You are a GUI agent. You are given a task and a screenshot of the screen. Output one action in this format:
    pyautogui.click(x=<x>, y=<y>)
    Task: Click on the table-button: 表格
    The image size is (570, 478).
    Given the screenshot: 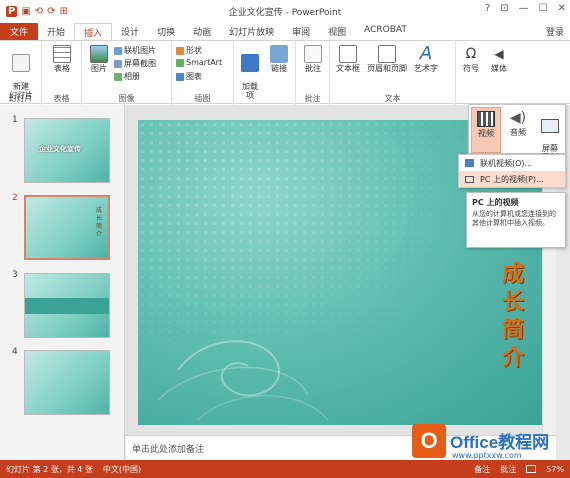 What is the action you would take?
    pyautogui.click(x=62, y=59)
    